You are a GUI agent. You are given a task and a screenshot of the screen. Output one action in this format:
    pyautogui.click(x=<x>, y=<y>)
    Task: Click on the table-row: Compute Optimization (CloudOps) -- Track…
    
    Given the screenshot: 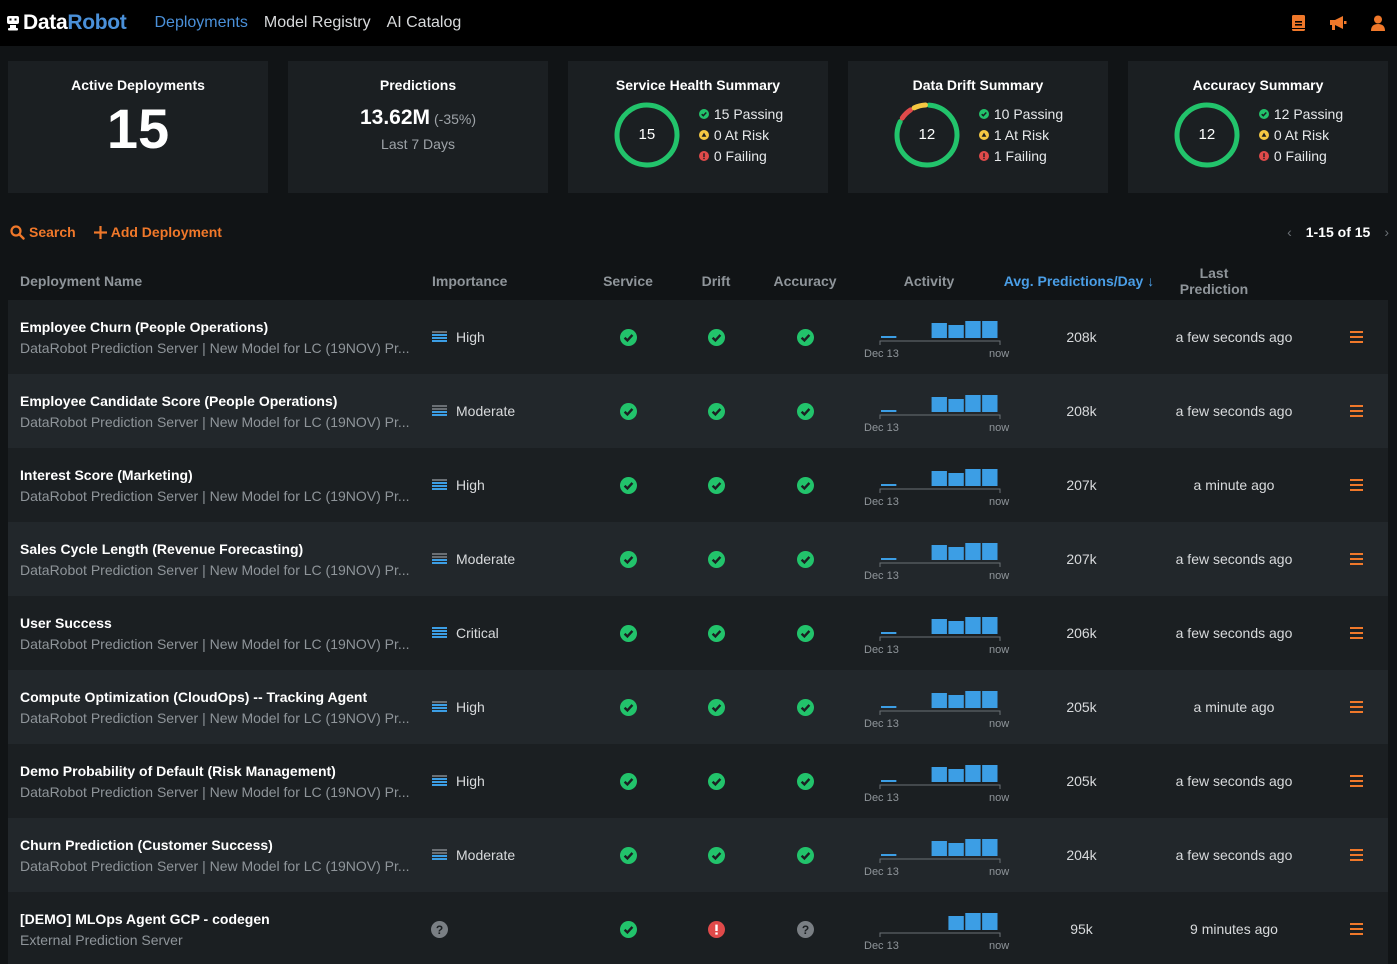 What is the action you would take?
    pyautogui.click(x=698, y=707)
    